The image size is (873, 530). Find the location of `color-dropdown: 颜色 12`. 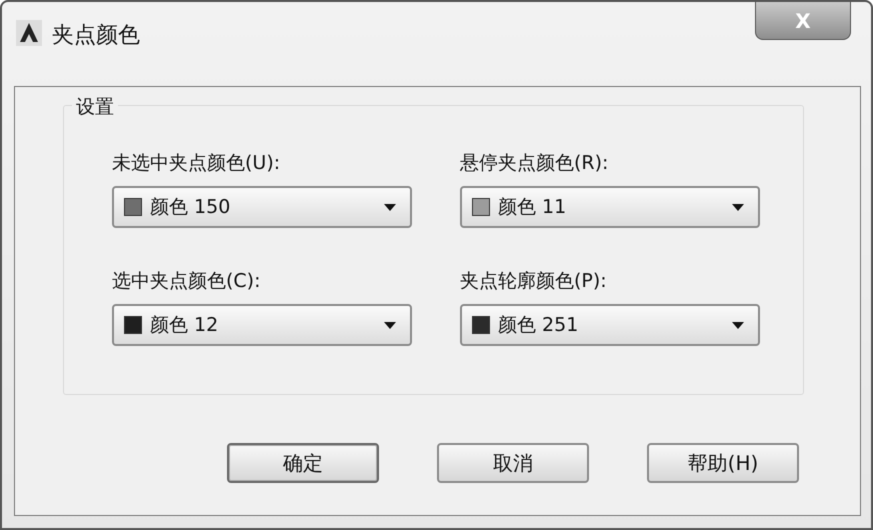

color-dropdown: 颜色 12 is located at coordinates (262, 325).